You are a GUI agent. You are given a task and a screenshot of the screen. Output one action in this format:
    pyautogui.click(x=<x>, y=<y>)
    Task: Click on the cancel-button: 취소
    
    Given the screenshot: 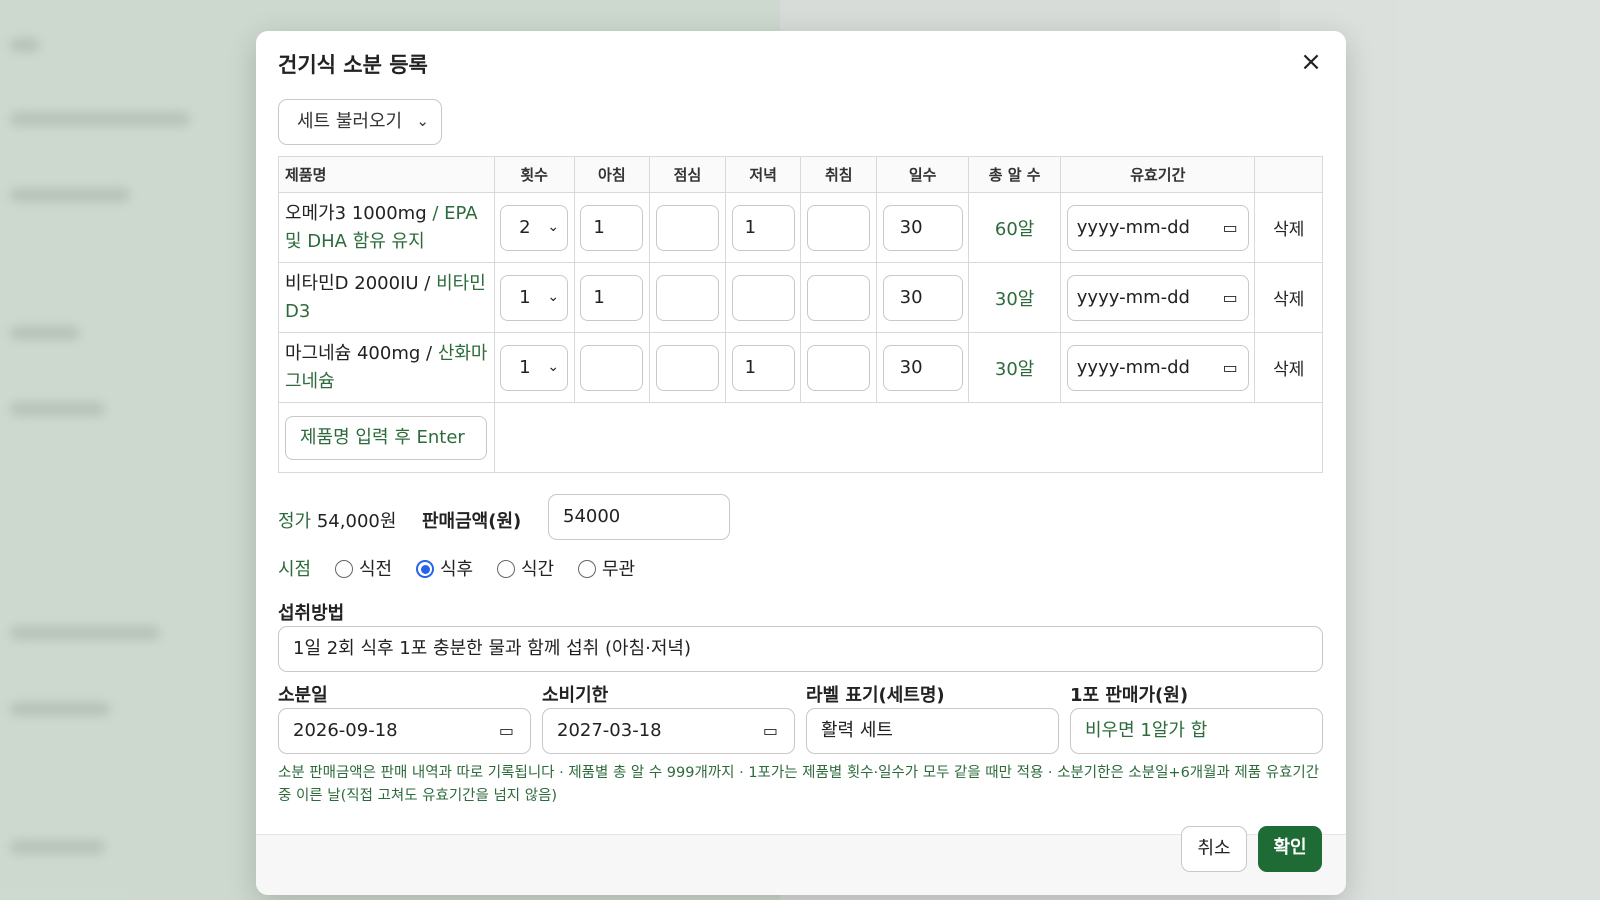 What is the action you would take?
    pyautogui.click(x=1214, y=849)
    